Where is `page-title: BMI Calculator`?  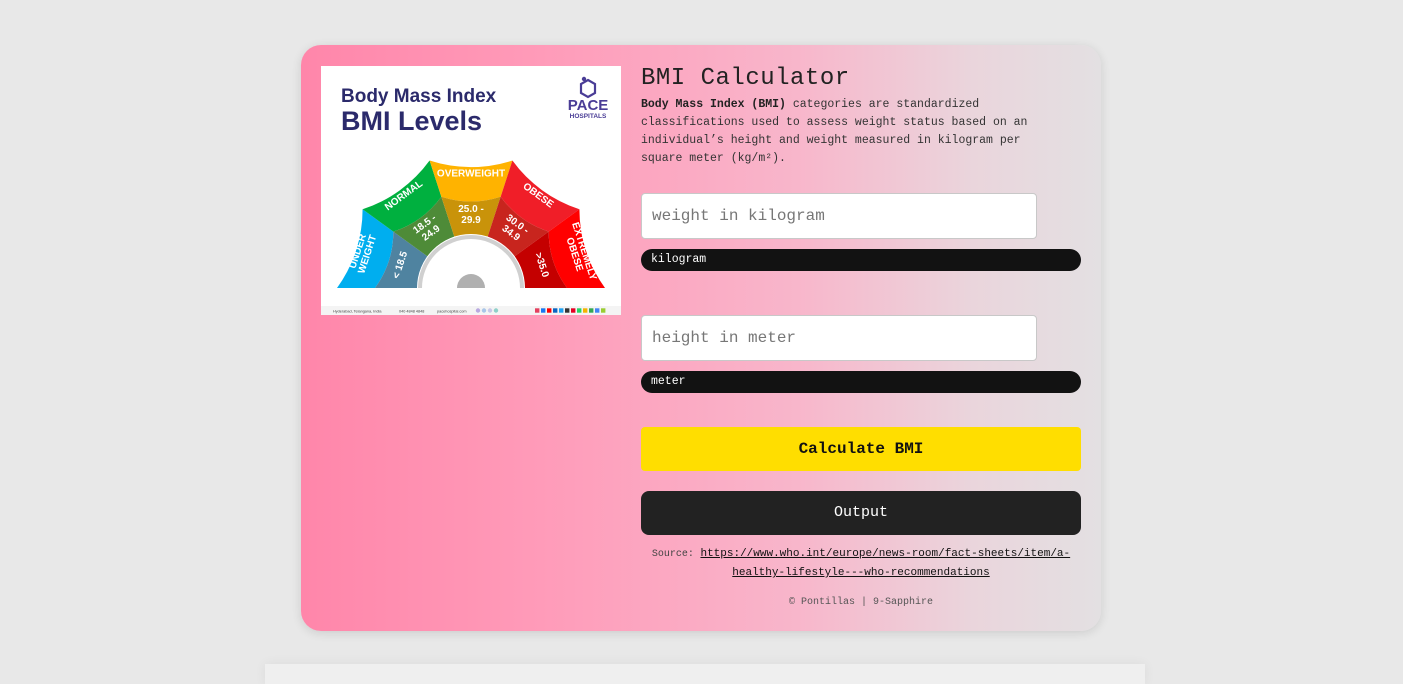 page-title: BMI Calculator is located at coordinates (745, 78).